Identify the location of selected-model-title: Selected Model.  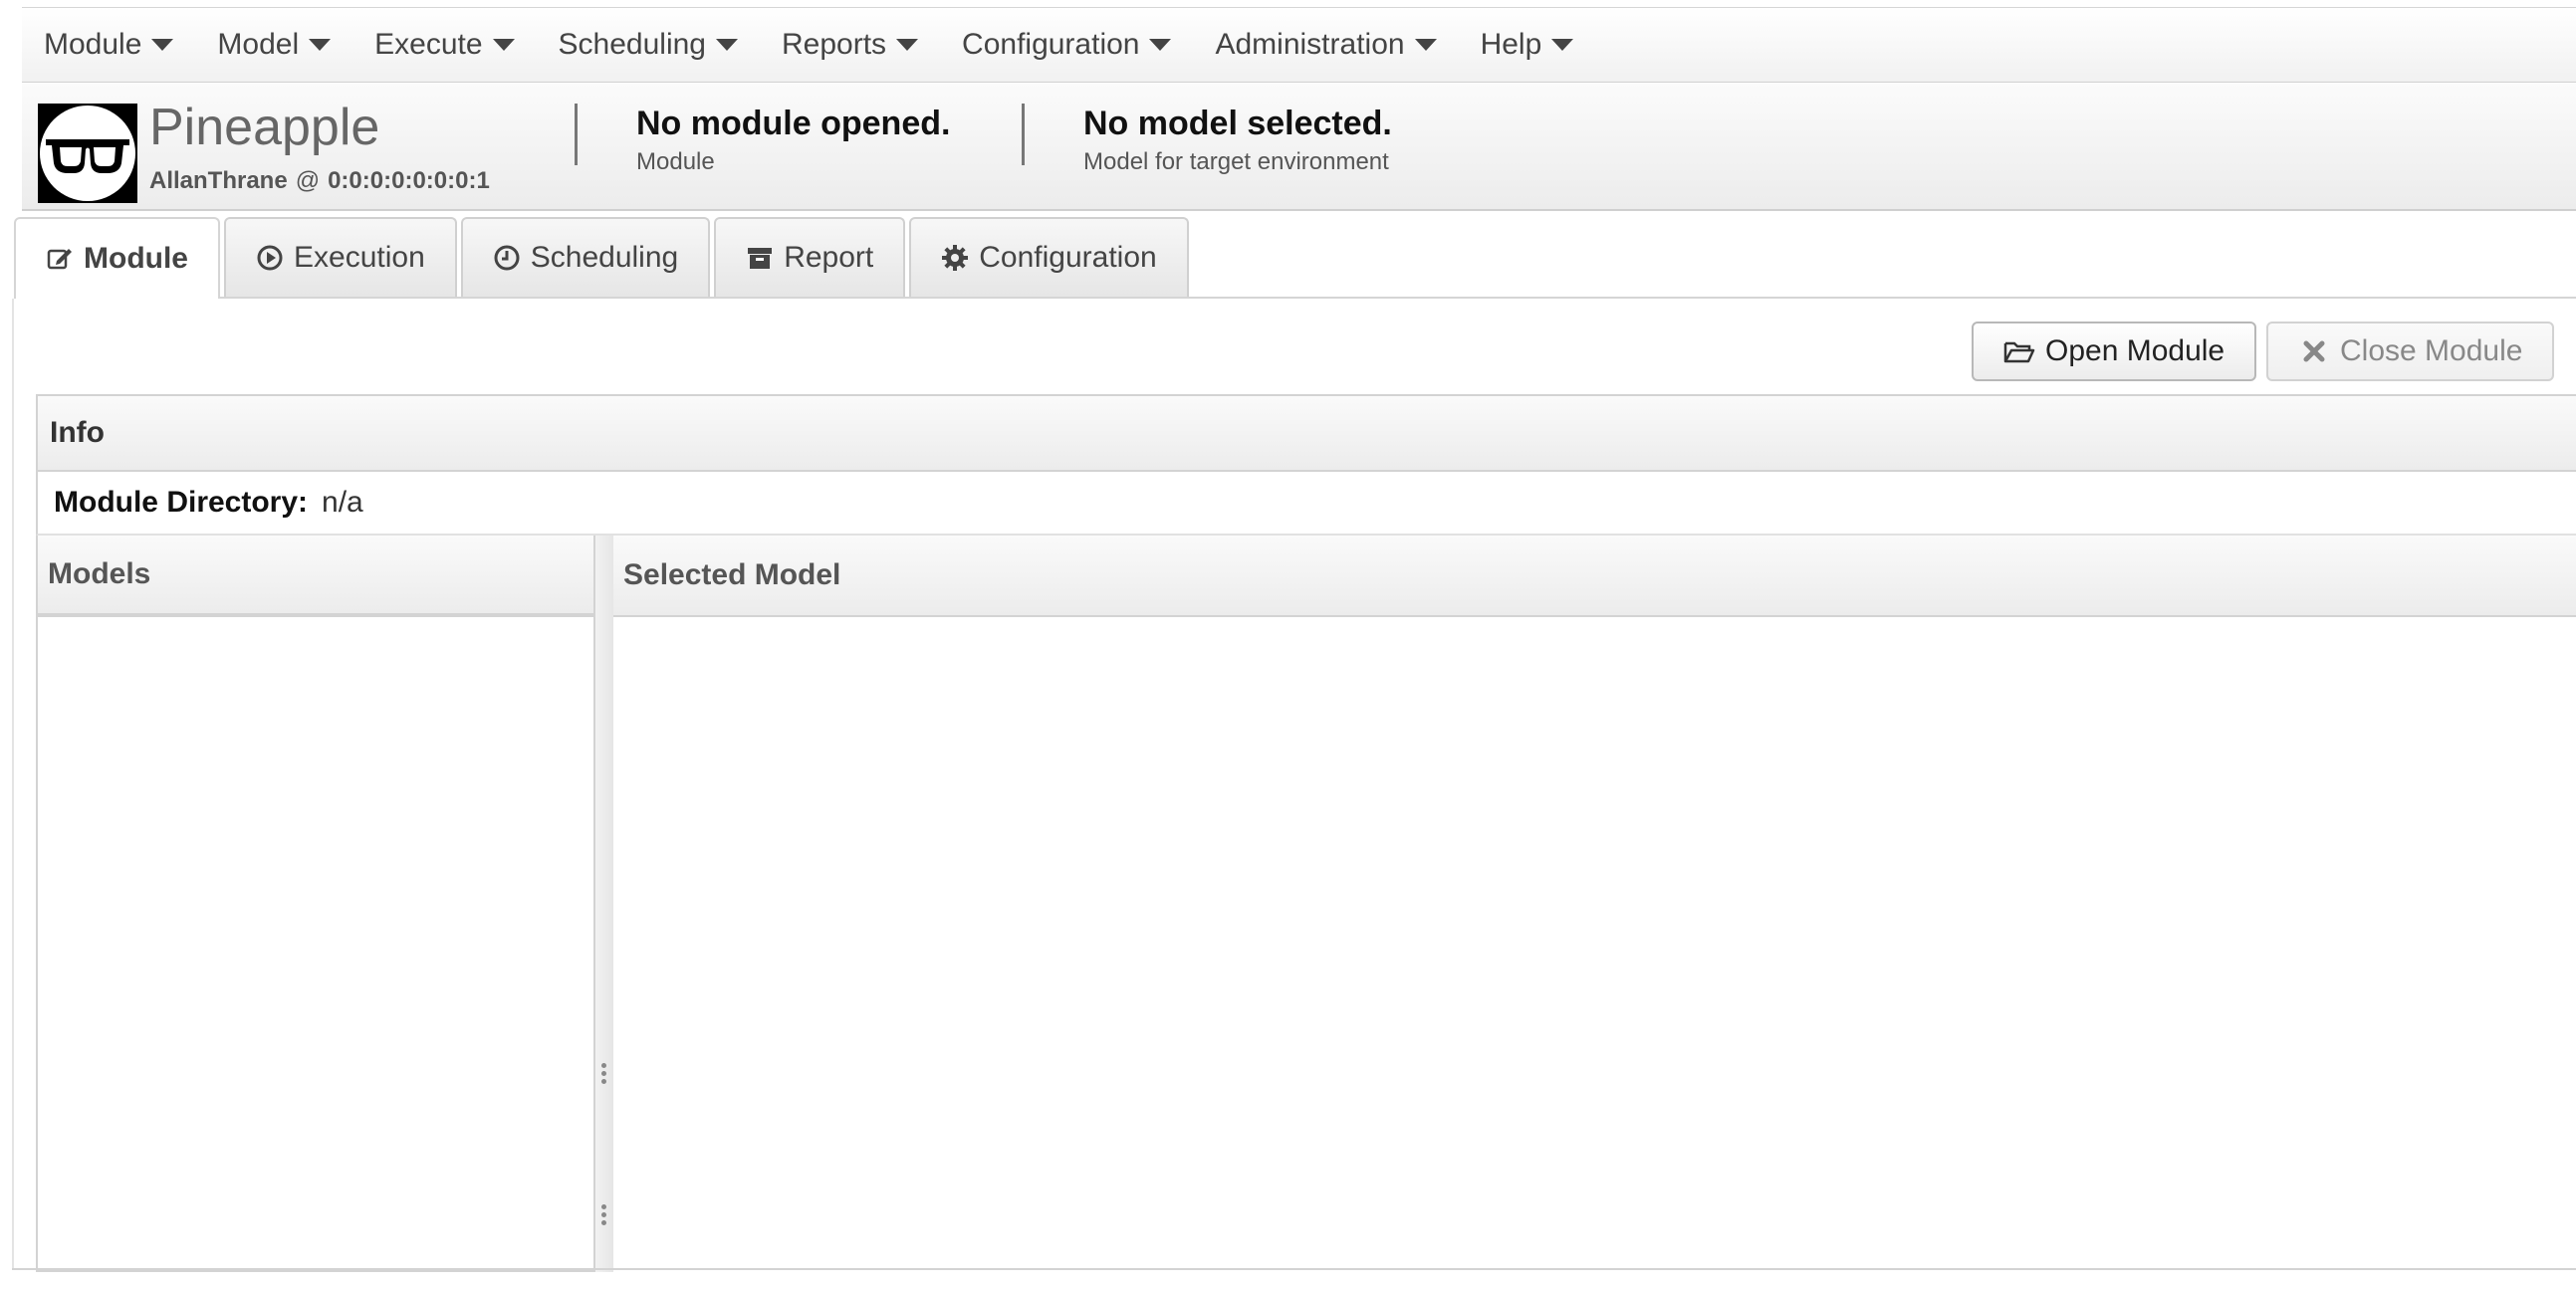
(732, 575).